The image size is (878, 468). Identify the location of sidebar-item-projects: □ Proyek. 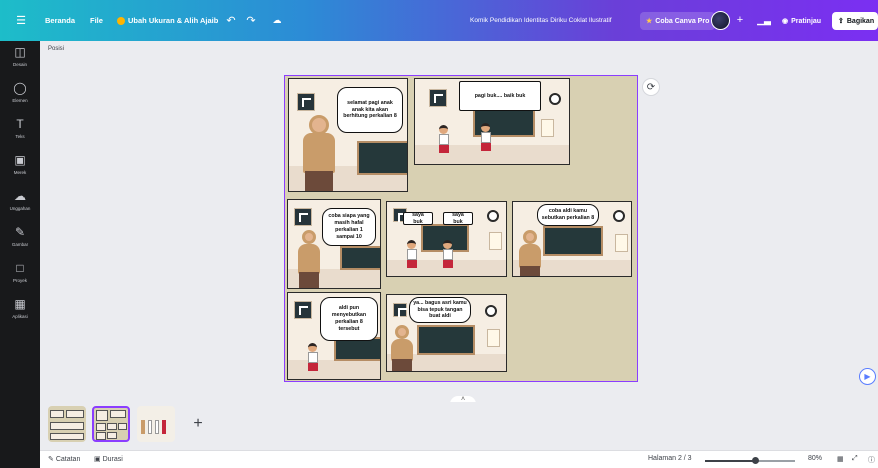
(20, 278).